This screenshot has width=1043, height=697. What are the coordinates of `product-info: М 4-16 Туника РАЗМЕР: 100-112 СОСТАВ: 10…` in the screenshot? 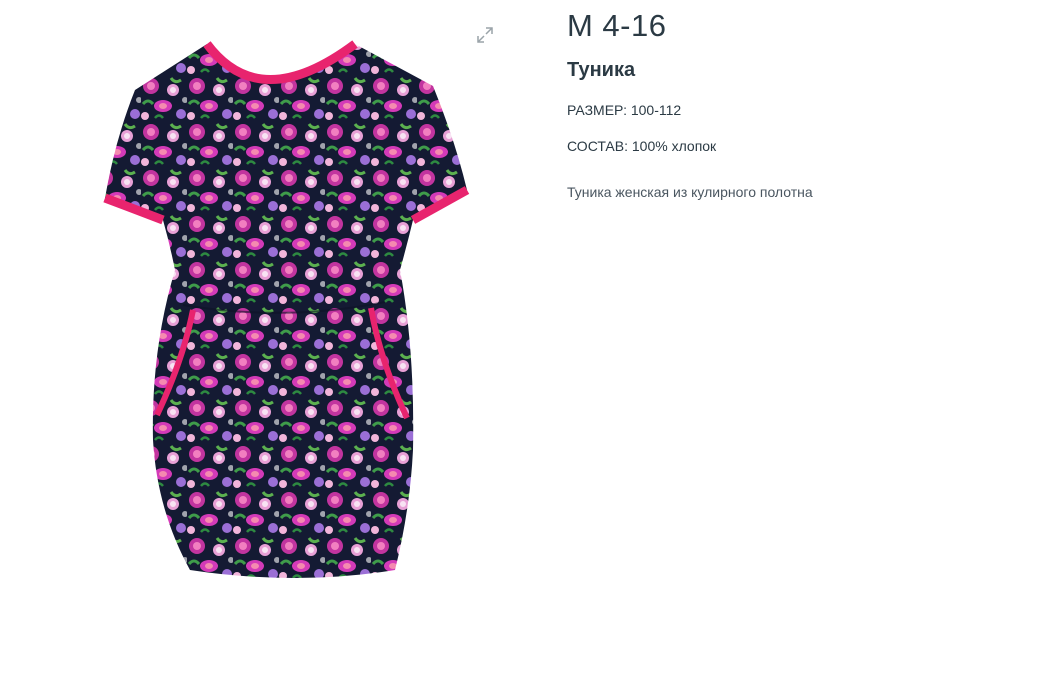 It's located at (787, 104).